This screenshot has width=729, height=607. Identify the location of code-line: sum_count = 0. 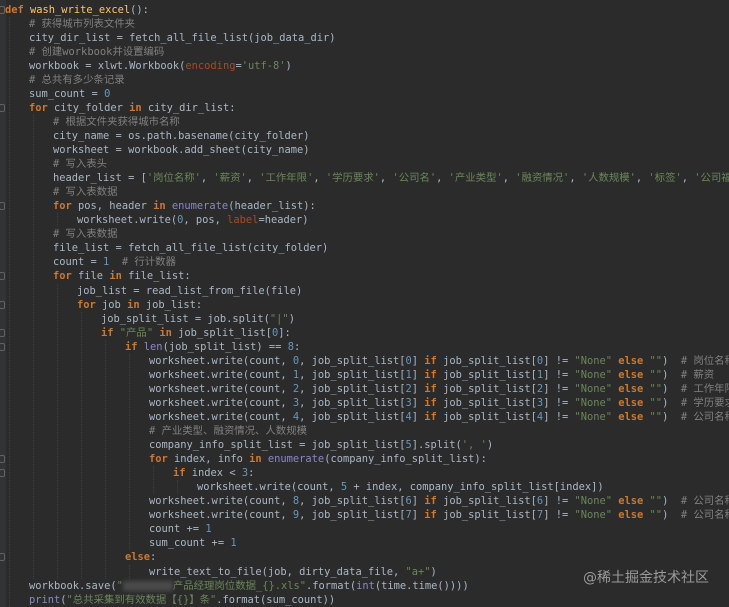
(69, 94).